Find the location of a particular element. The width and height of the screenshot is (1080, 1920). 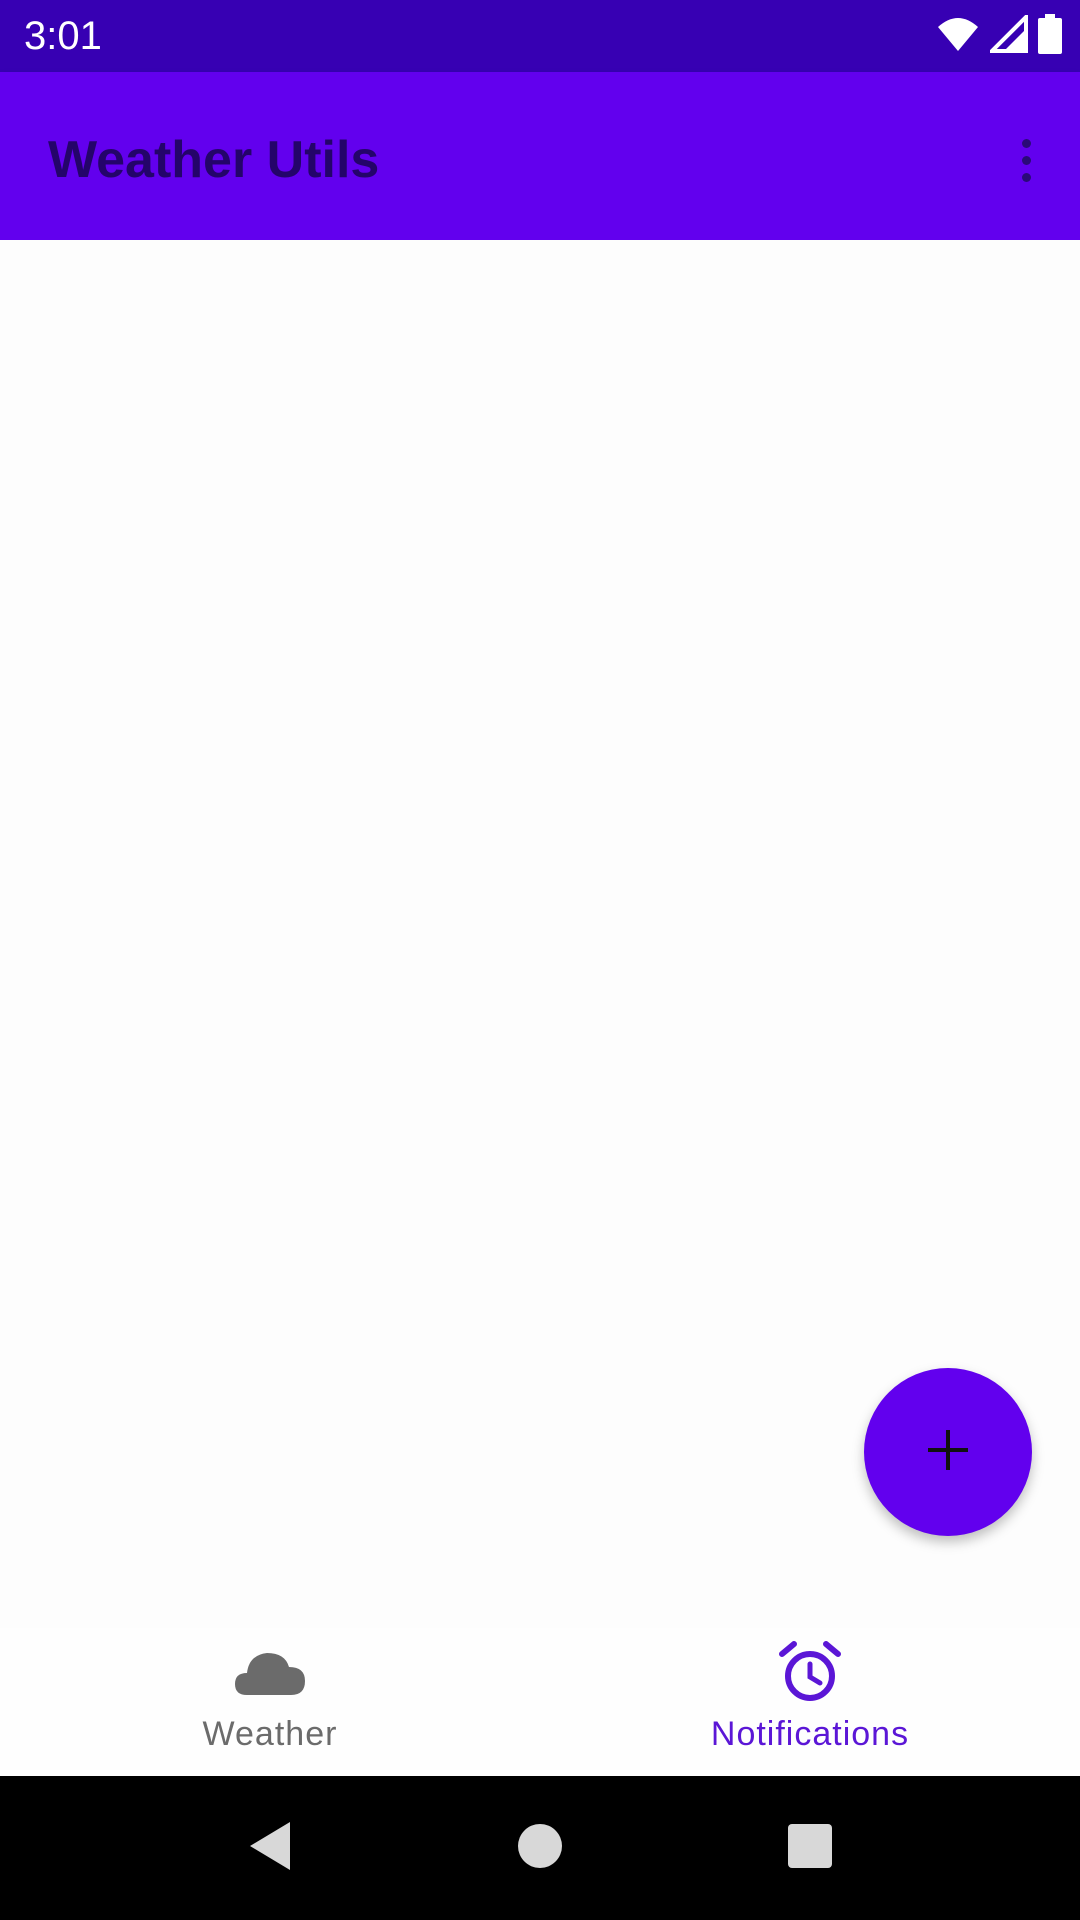

home-icon is located at coordinates (540, 1846).